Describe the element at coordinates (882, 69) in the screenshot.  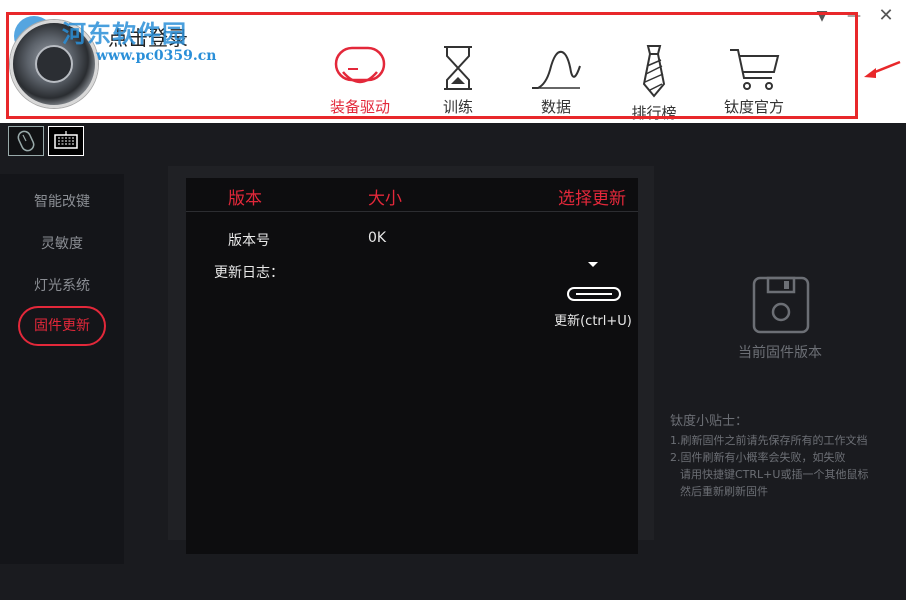
I see `annotation-arrow-icon` at that location.